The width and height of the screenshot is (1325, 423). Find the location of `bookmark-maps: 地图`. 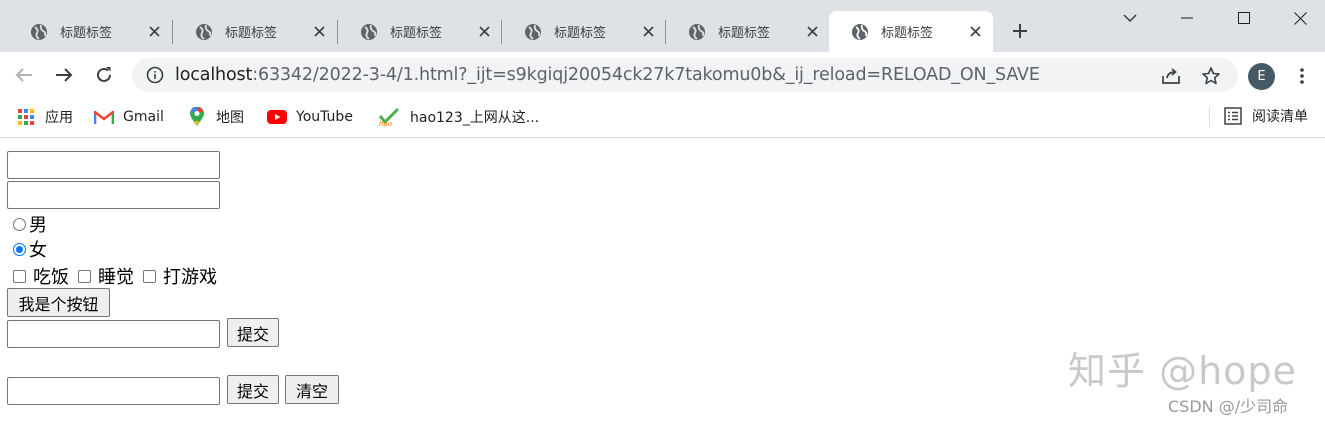

bookmark-maps: 地图 is located at coordinates (215, 117).